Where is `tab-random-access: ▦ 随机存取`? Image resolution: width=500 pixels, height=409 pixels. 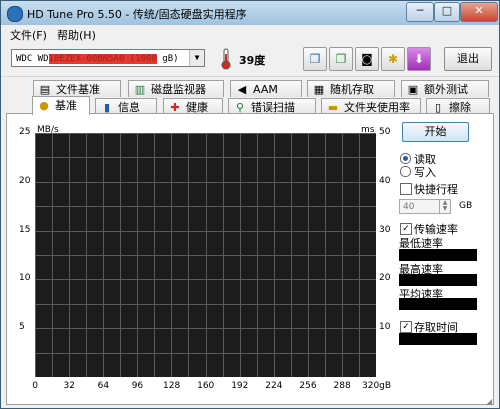 tab-random-access: ▦ 随机存取 is located at coordinates (351, 88).